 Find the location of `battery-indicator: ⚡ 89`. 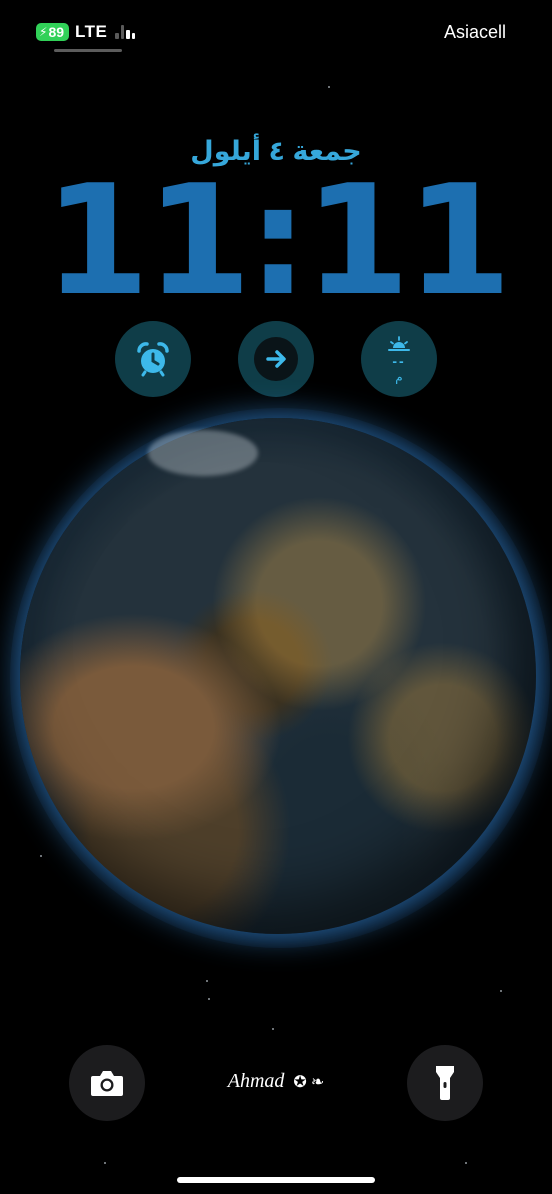

battery-indicator: ⚡ 89 is located at coordinates (53, 32).